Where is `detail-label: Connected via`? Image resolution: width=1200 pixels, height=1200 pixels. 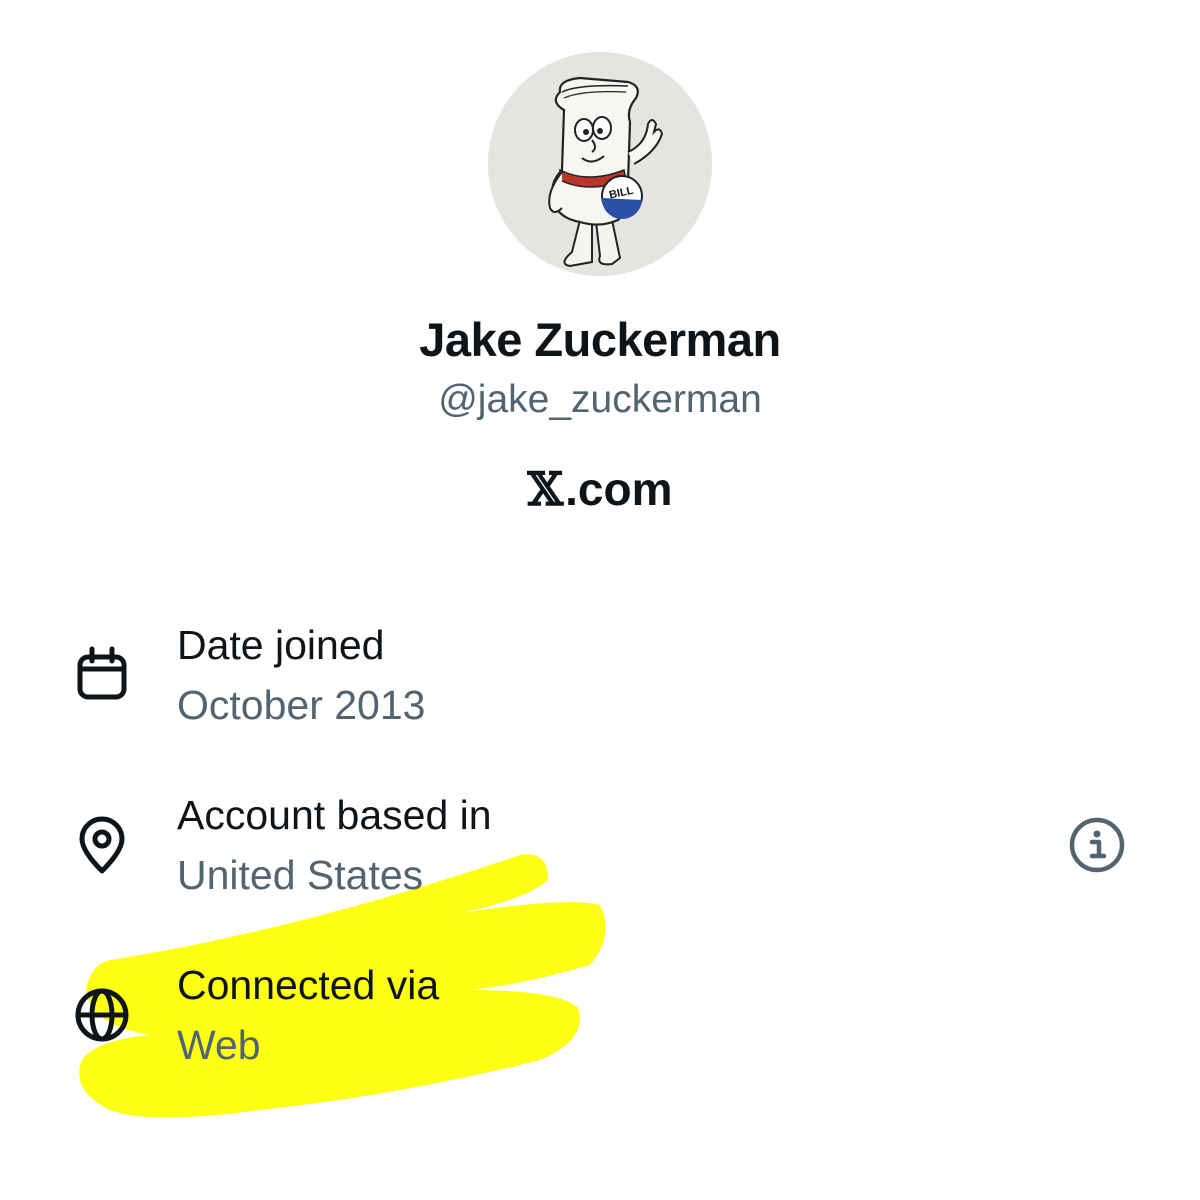 detail-label: Connected via is located at coordinates (308, 985).